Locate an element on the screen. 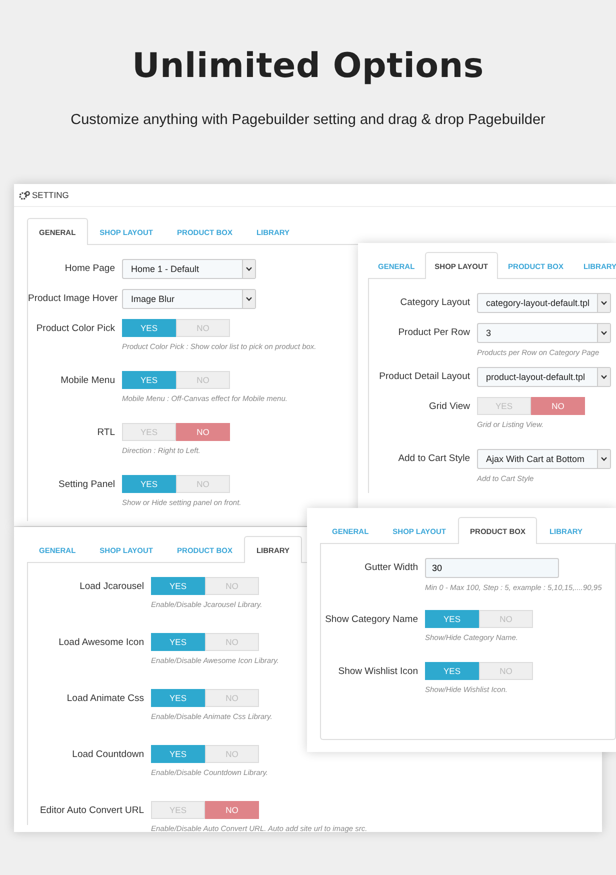 The width and height of the screenshot is (616, 875). field-label: Setting Panel is located at coordinates (86, 484).